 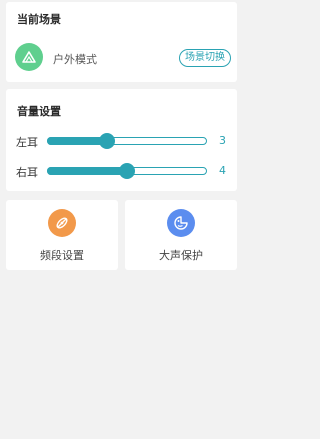 What do you see at coordinates (29, 57) in the screenshot?
I see `mountain-icon` at bounding box center [29, 57].